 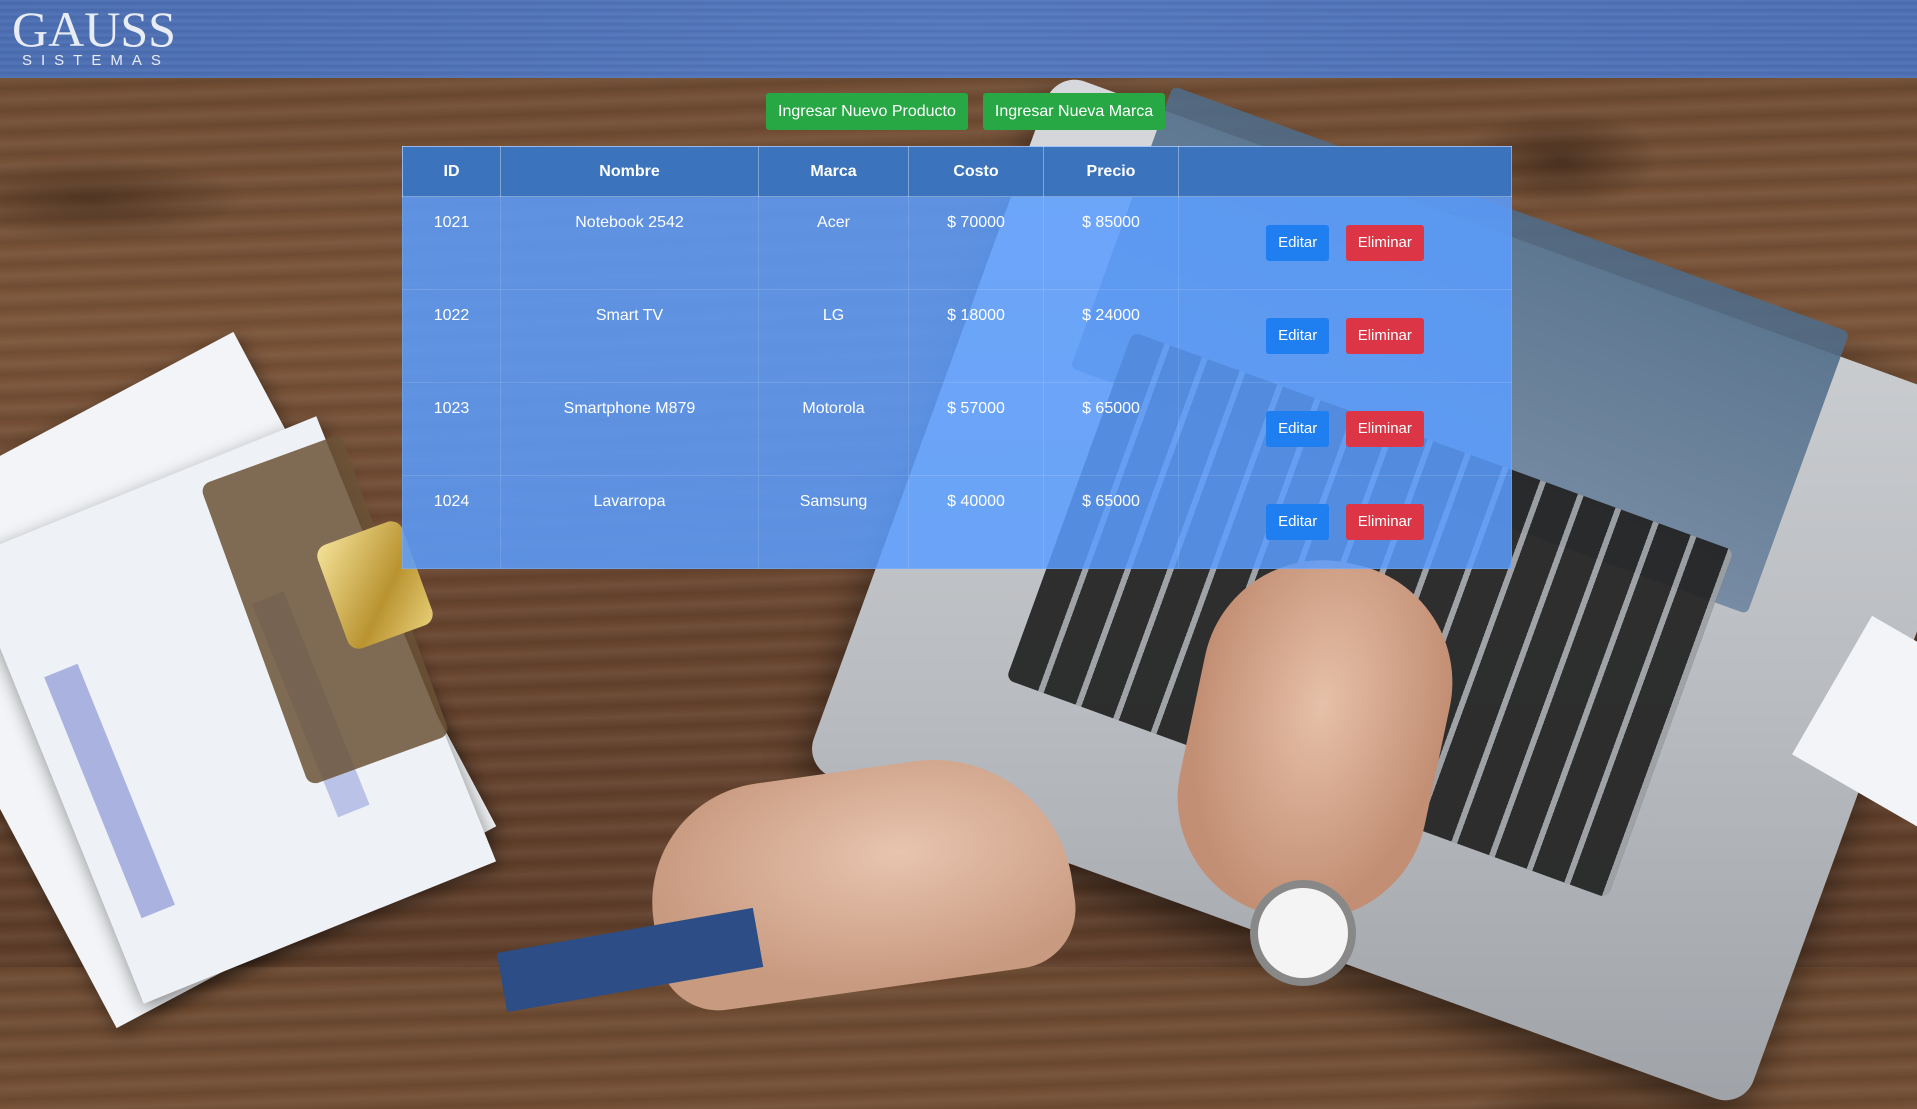 I want to click on logo-title: GAUSS, so click(x=94, y=29).